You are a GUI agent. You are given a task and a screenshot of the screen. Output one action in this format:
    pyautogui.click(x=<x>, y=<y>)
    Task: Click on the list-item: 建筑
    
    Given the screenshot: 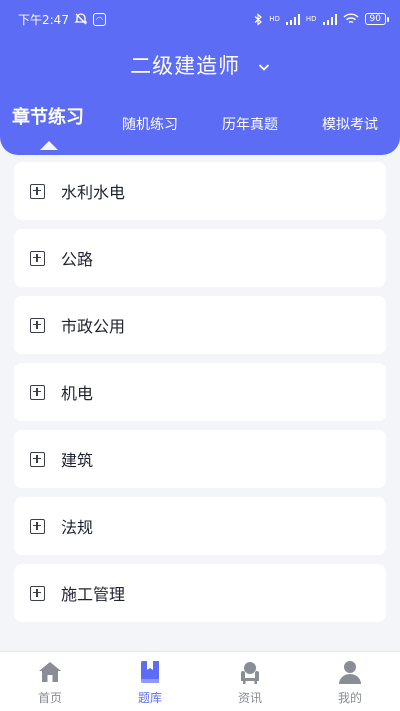 What is the action you would take?
    pyautogui.click(x=200, y=459)
    